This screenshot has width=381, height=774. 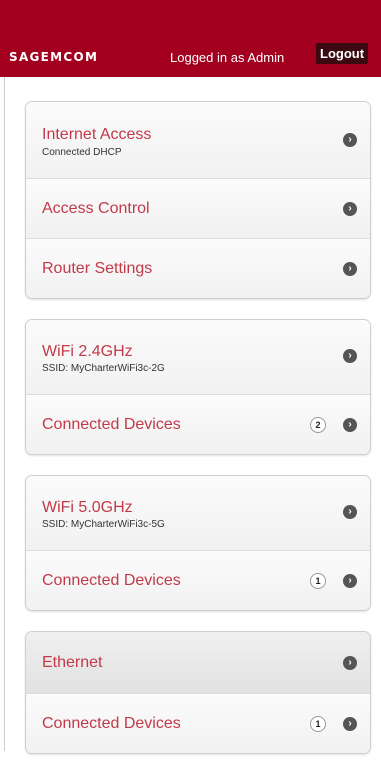 What do you see at coordinates (97, 268) in the screenshot?
I see `router-settings-title: Router Settings` at bounding box center [97, 268].